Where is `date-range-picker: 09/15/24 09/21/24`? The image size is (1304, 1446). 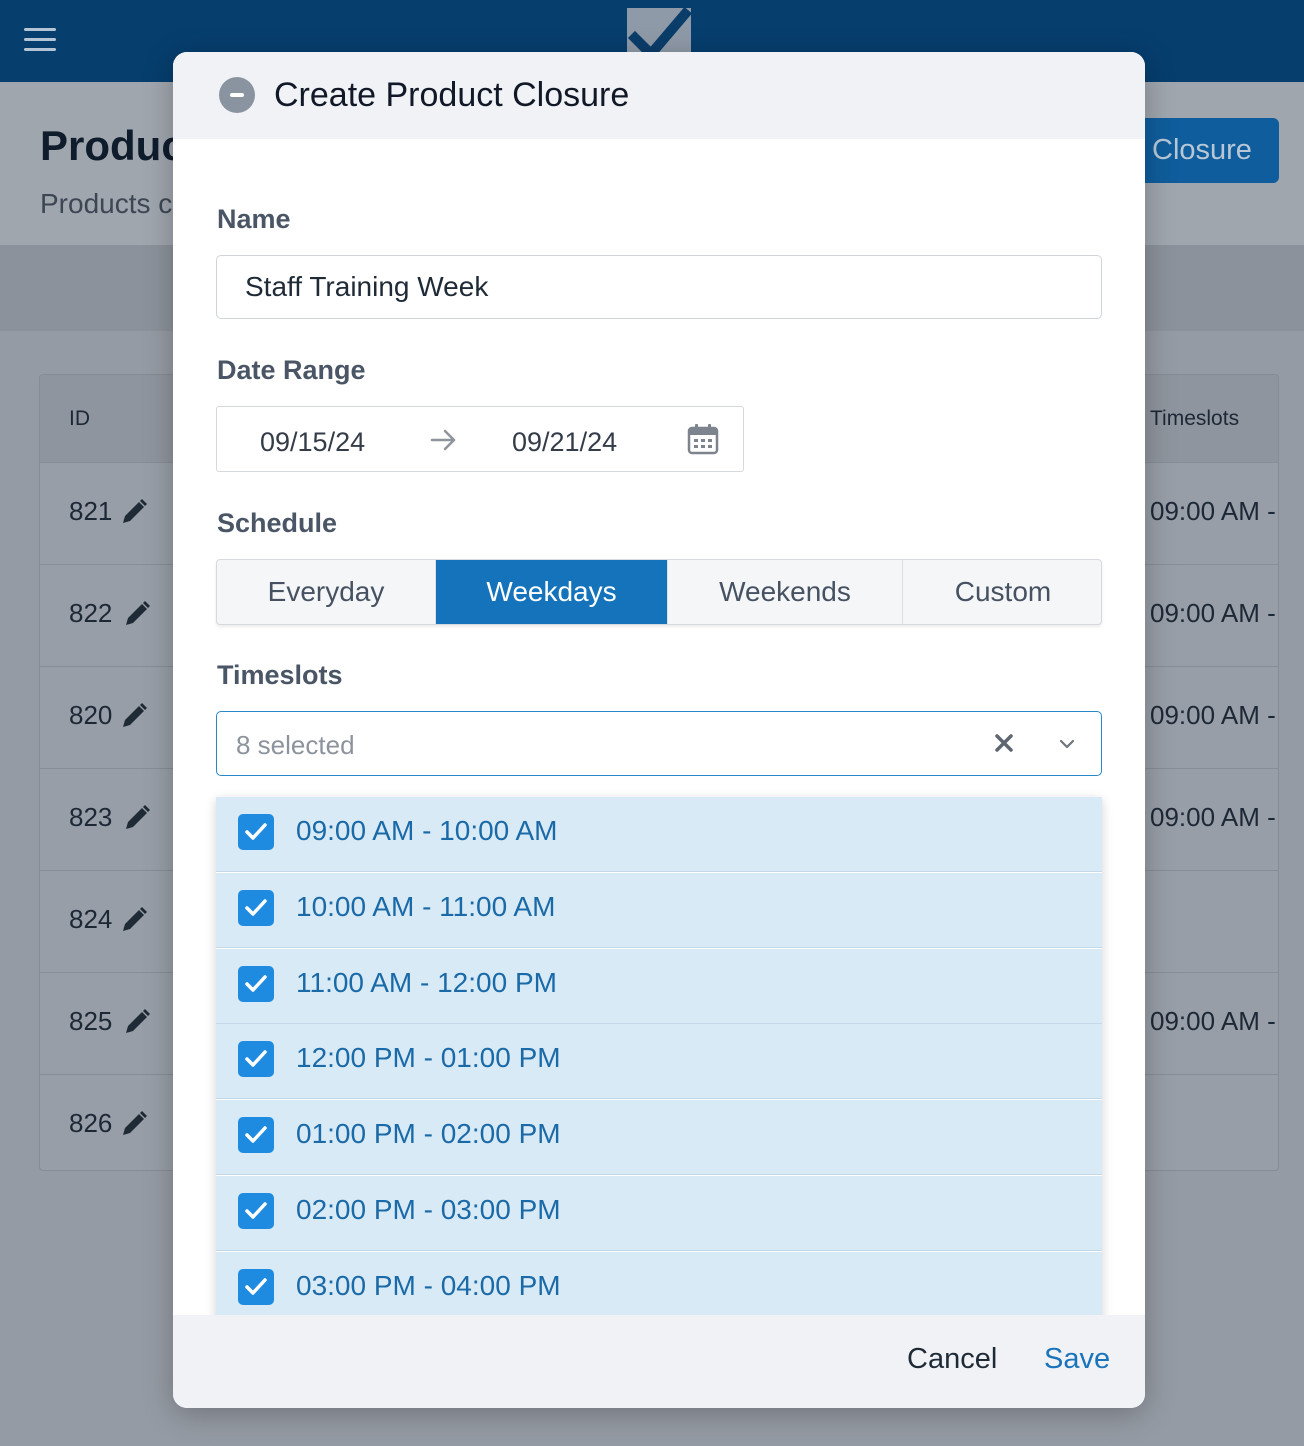 date-range-picker: 09/15/24 09/21/24 is located at coordinates (480, 439).